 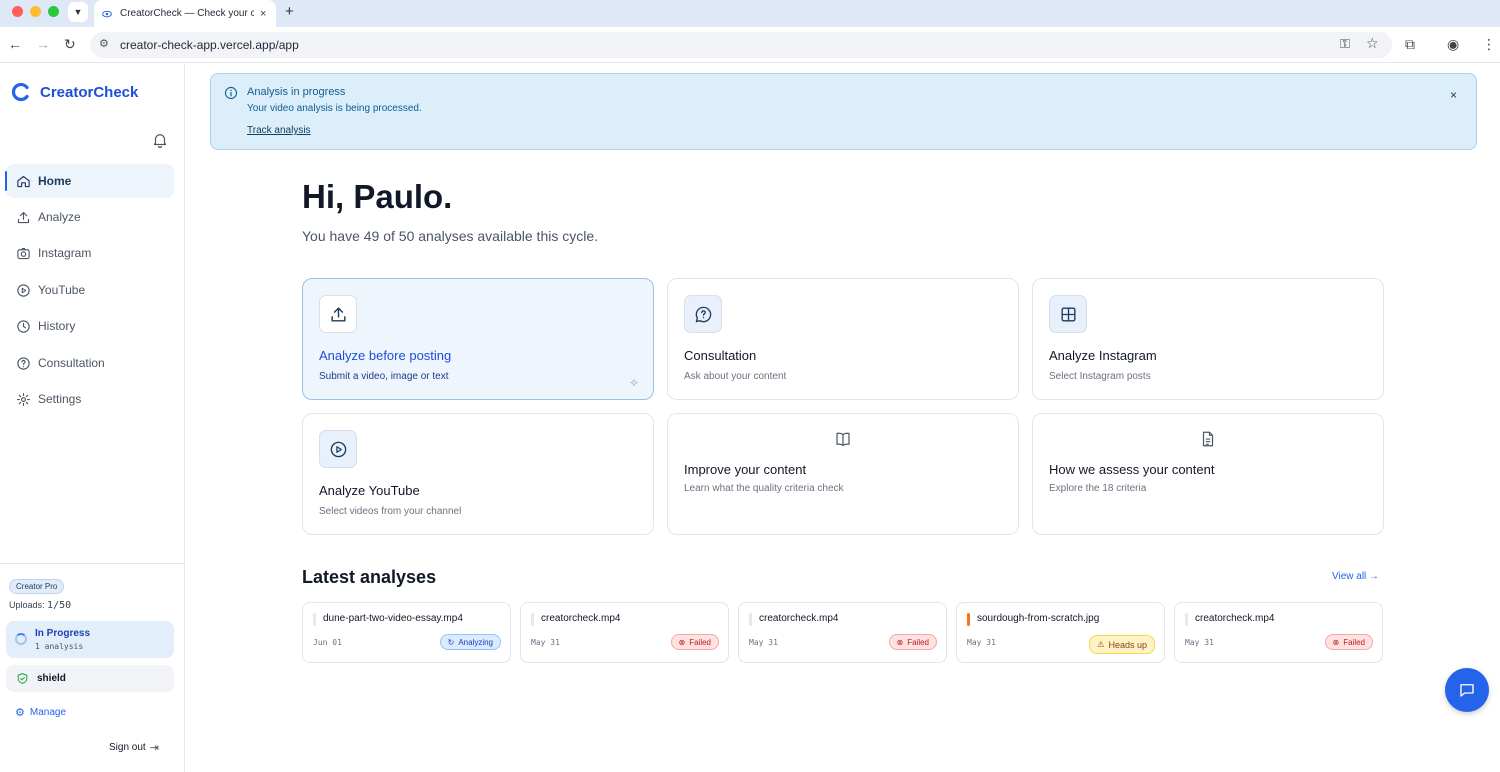 What do you see at coordinates (390, 511) in the screenshot?
I see `card-subtitle: Select videos from your channel` at bounding box center [390, 511].